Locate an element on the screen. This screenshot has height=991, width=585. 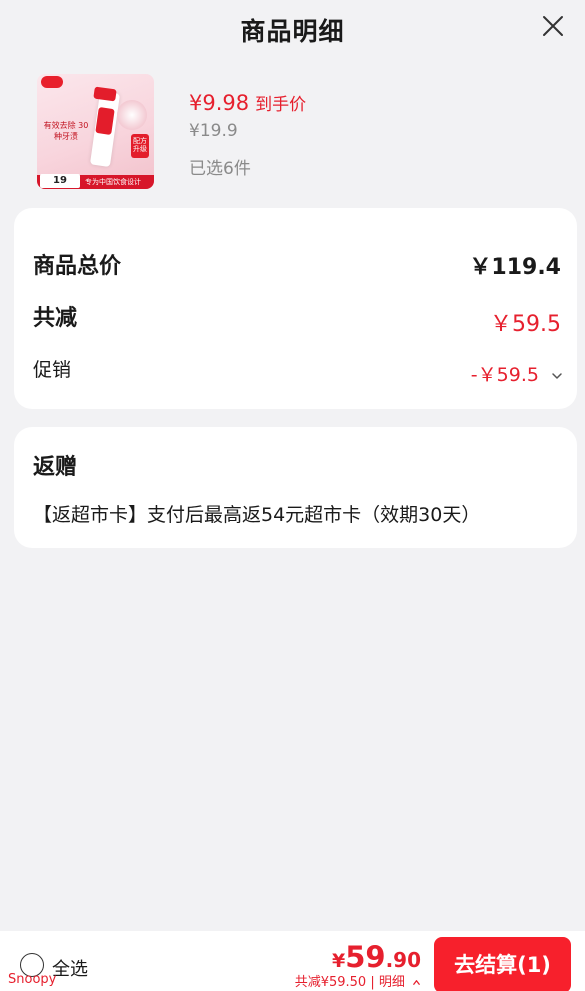
reduce-value: ￥59.5 is located at coordinates (525, 324).